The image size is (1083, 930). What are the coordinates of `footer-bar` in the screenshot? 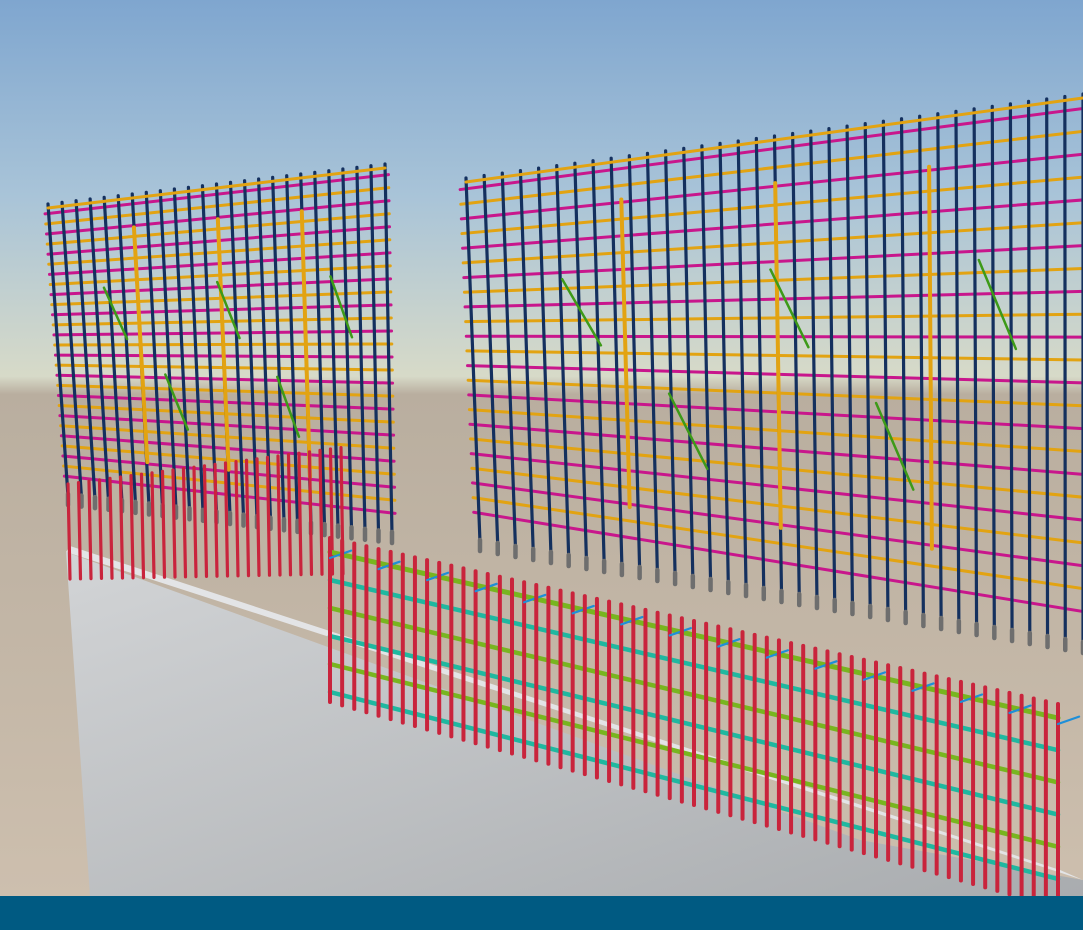 It's located at (541, 913).